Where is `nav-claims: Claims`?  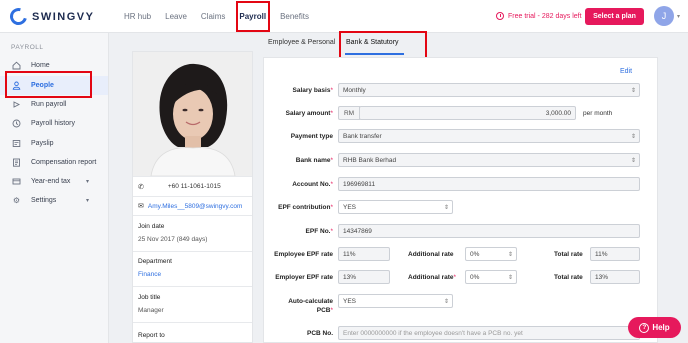
nav-claims: Claims is located at coordinates (213, 16).